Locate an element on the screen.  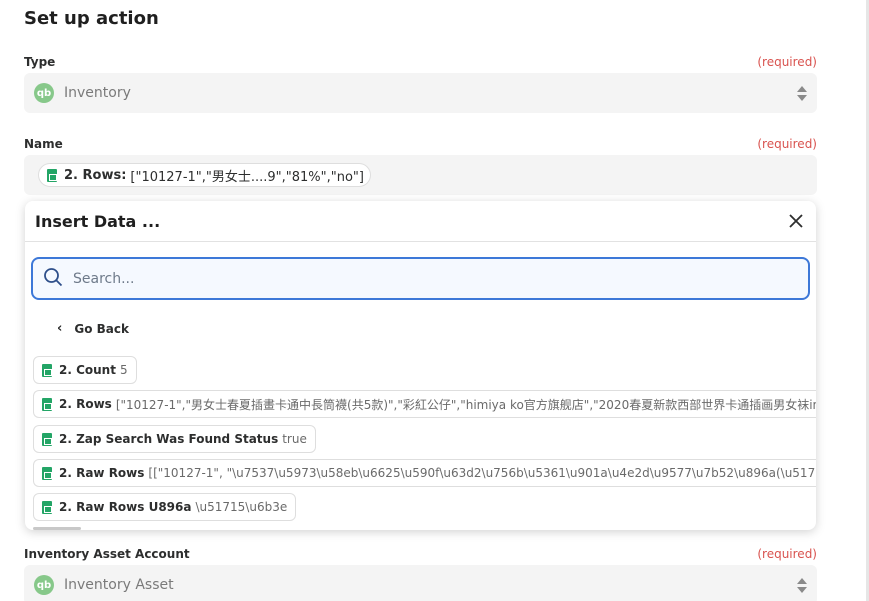
asset-label-row: Inventory Asset Account (required) is located at coordinates (420, 554).